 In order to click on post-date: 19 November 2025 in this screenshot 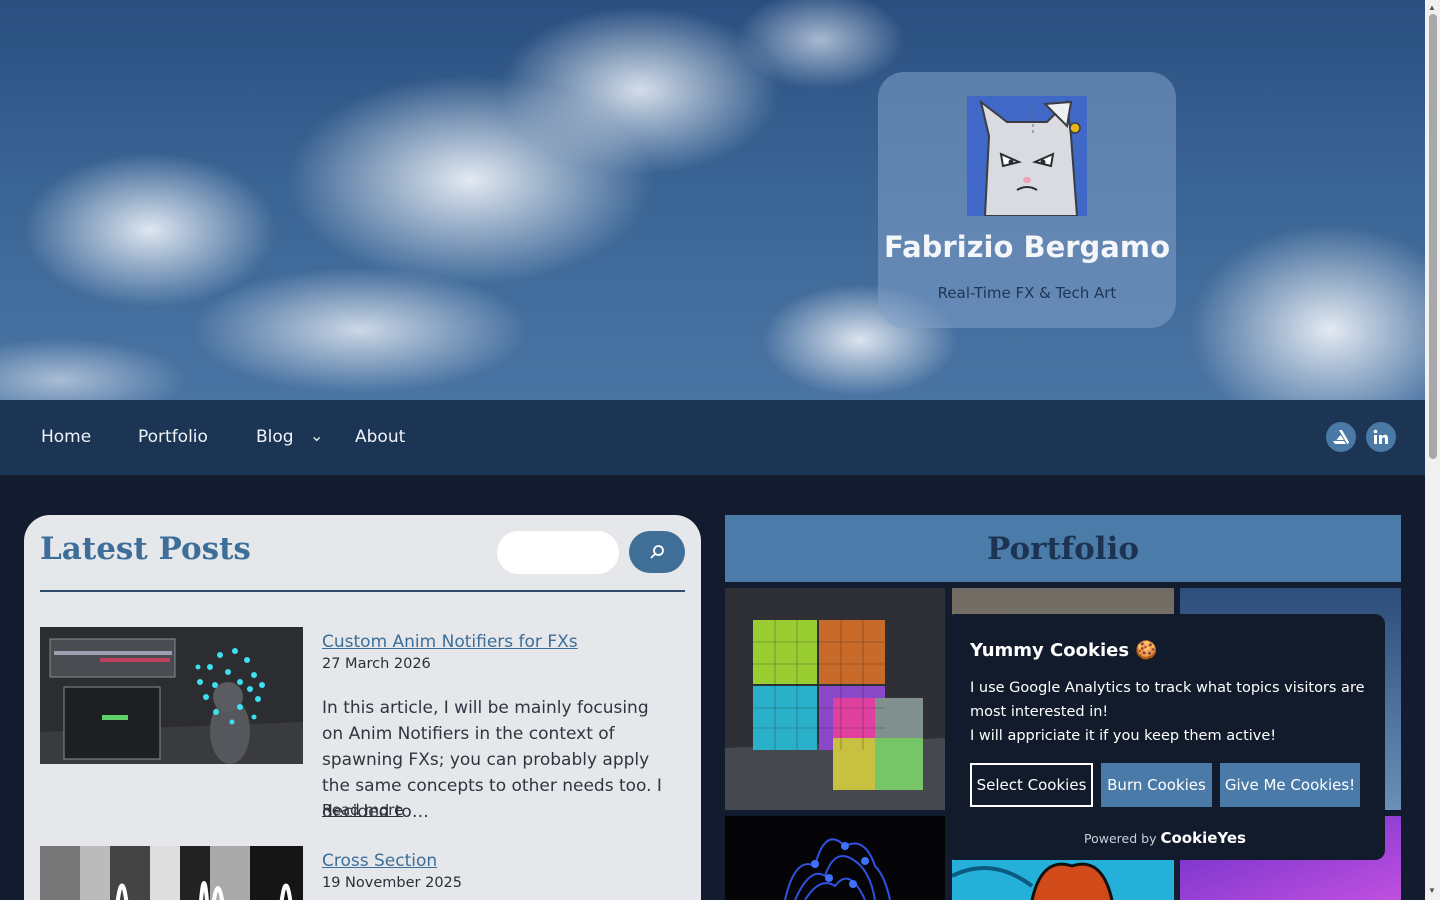, I will do `click(392, 883)`.